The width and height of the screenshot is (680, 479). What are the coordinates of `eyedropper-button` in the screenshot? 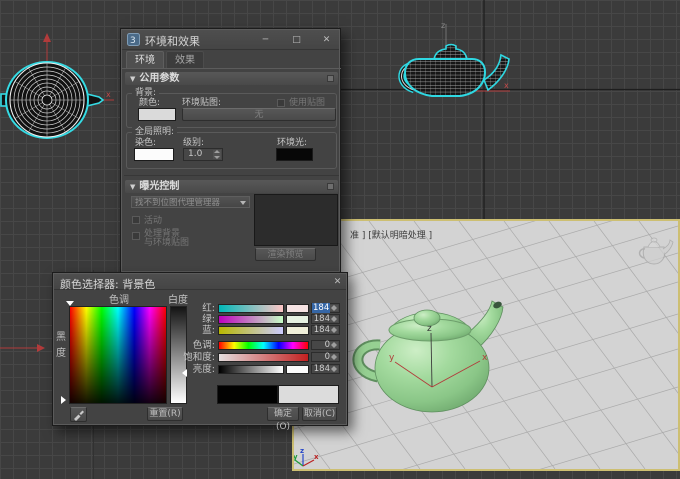 It's located at (78, 414).